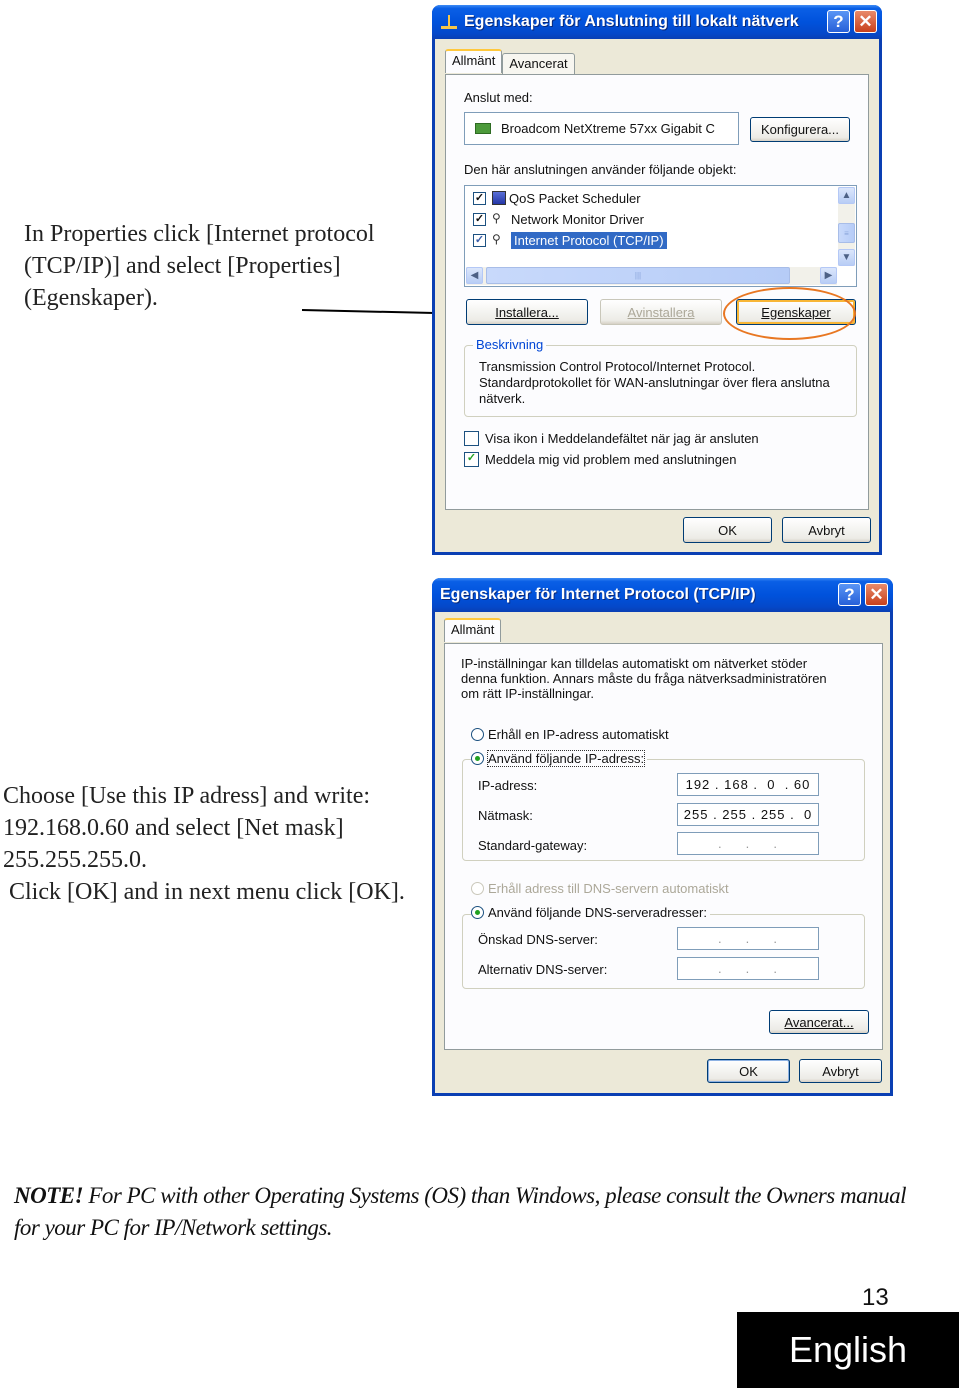  I want to click on language-label: English, so click(848, 1350).